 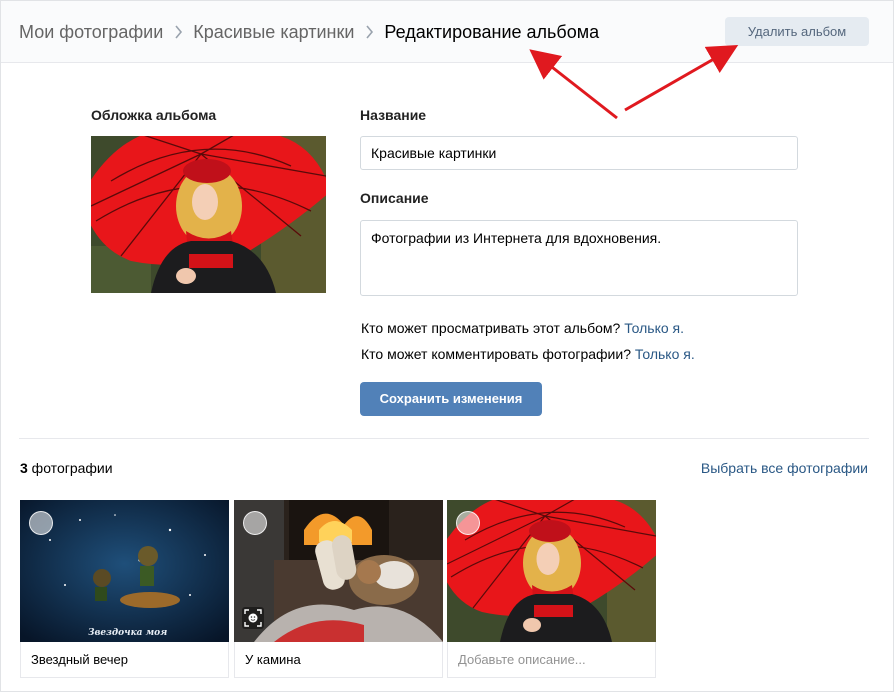 I want to click on photo-caption: Звездный вечер, so click(x=79, y=659).